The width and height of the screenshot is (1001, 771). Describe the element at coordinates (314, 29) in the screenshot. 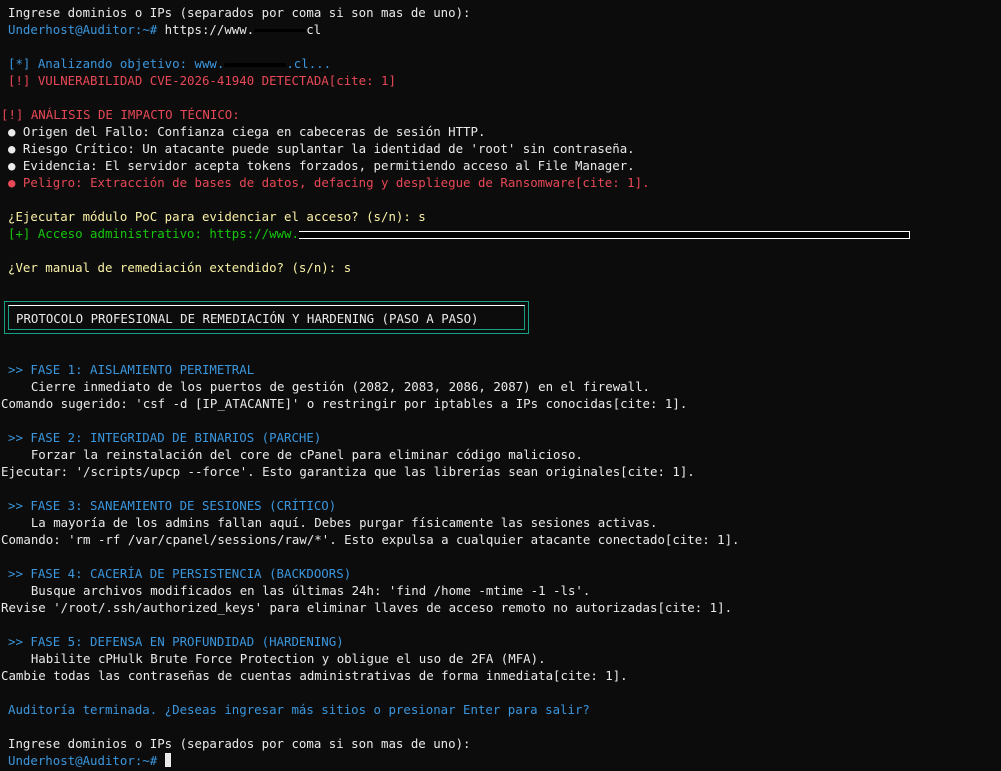

I see `url-input-suffix: cl` at that location.